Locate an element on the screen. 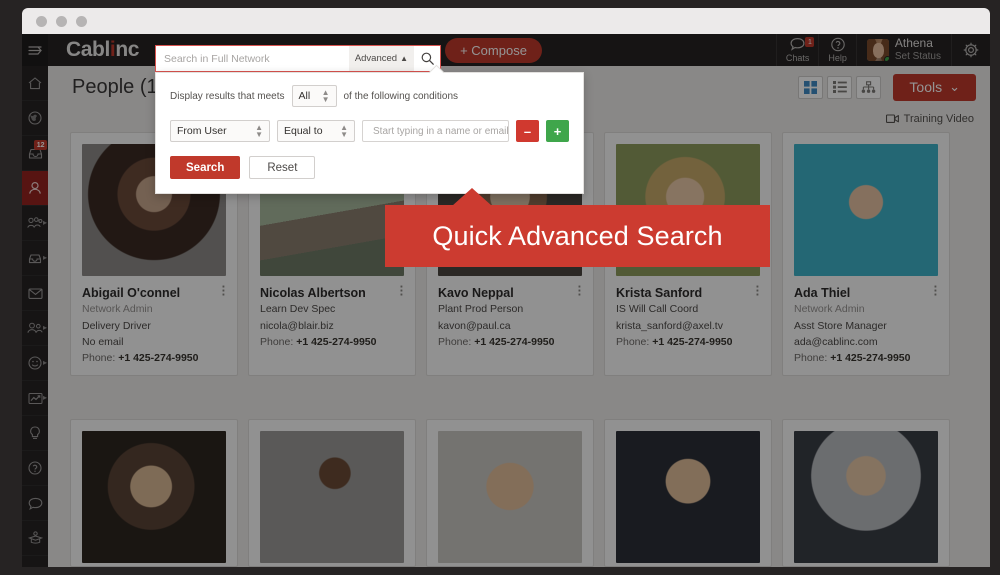 This screenshot has height=575, width=1000. sidebar-item-analytics: ▸ is located at coordinates (35, 398).